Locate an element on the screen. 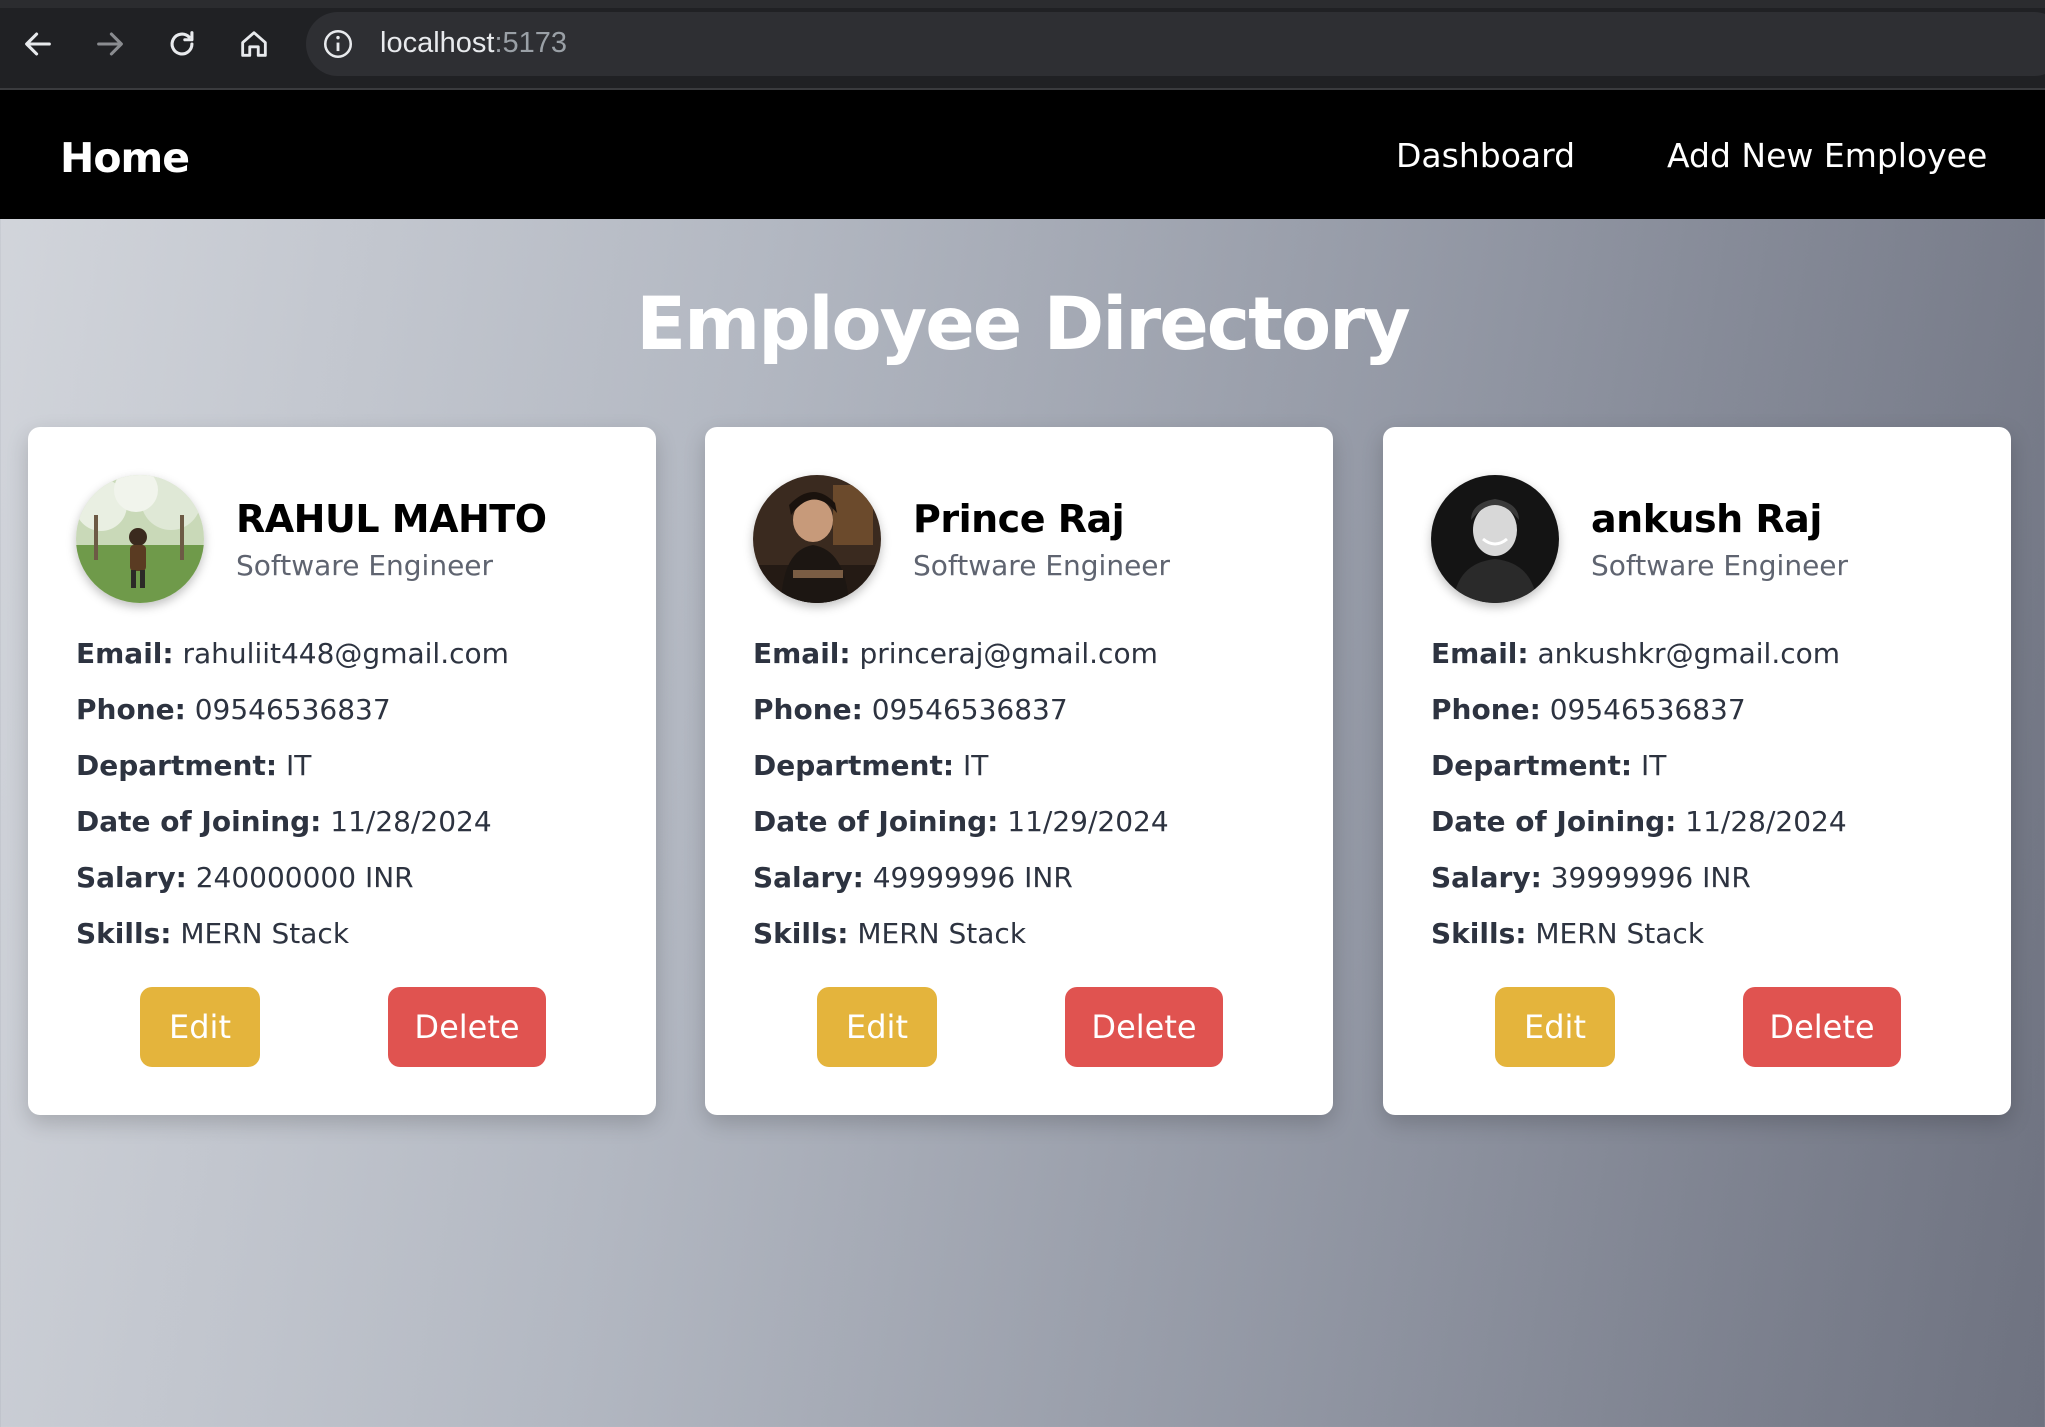 The image size is (2045, 1427). browser-toolbar: localhost:5173 is located at coordinates (1022, 45).